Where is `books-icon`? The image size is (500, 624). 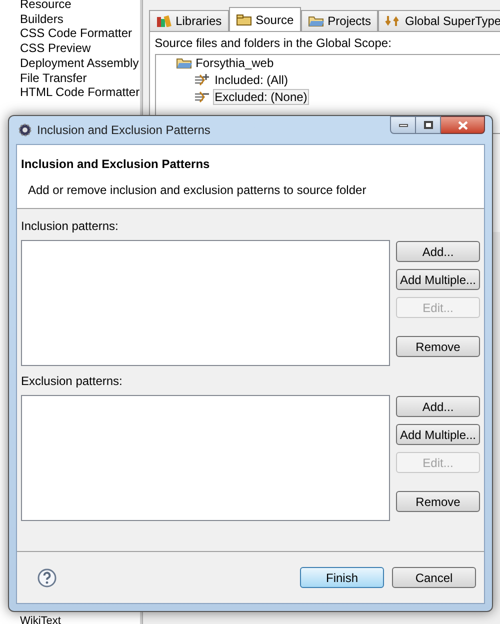 books-icon is located at coordinates (164, 21).